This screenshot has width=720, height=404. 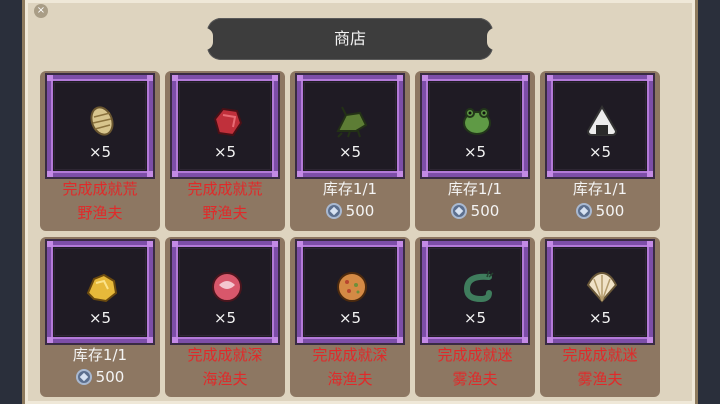 I want to click on meat-chunk-icon, so click(x=228, y=122).